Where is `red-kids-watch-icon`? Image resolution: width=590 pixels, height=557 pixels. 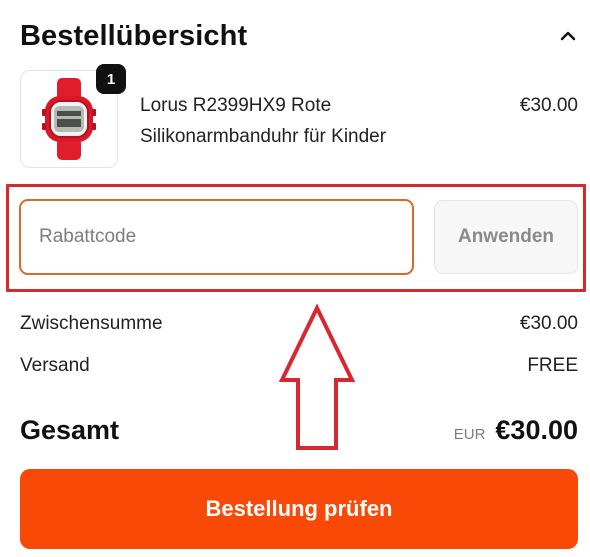
red-kids-watch-icon is located at coordinates (69, 119).